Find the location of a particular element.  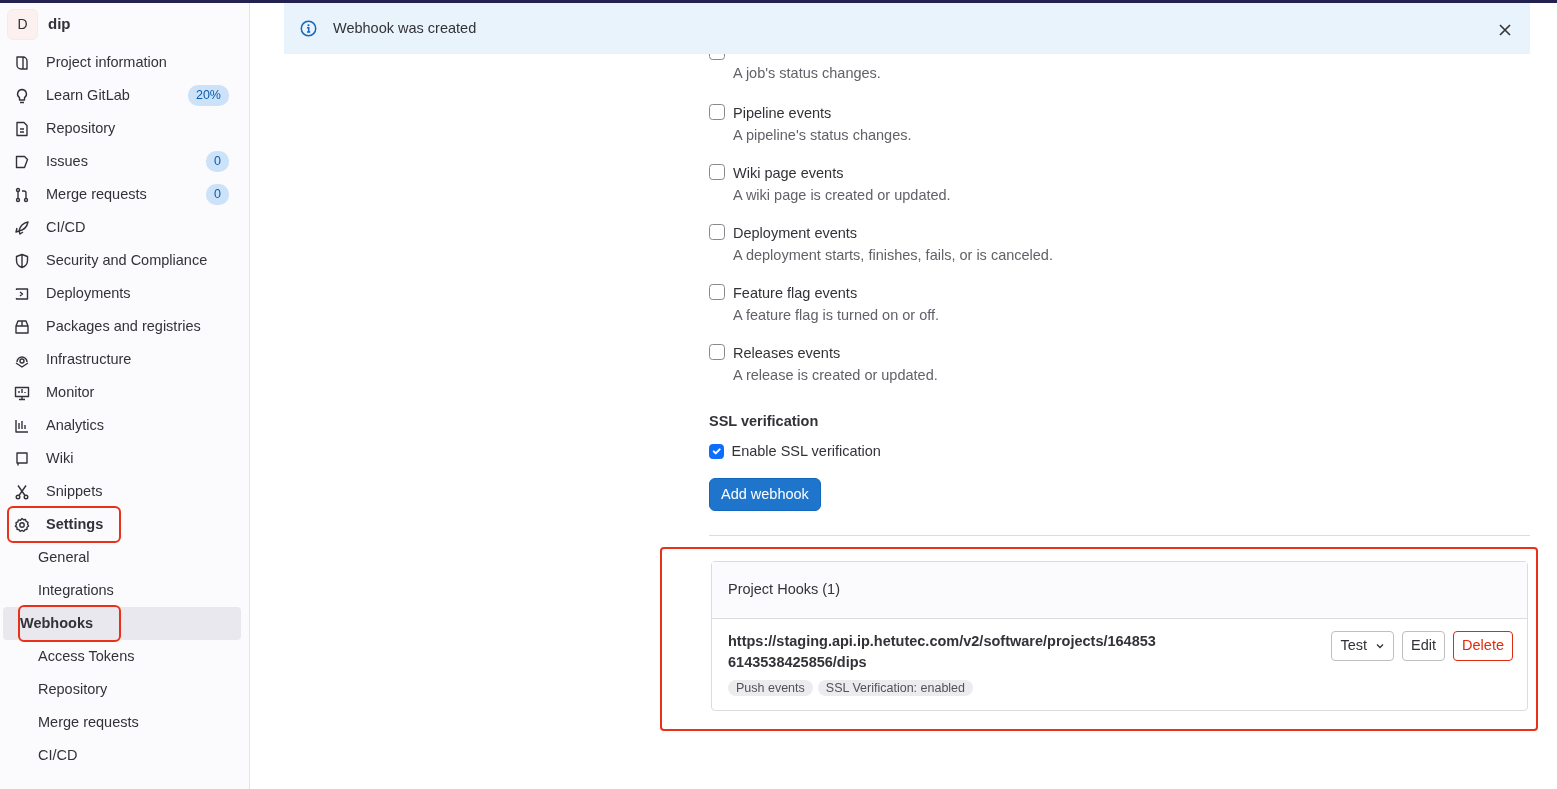

sidebar-item: Issues 0 is located at coordinates (122, 161).